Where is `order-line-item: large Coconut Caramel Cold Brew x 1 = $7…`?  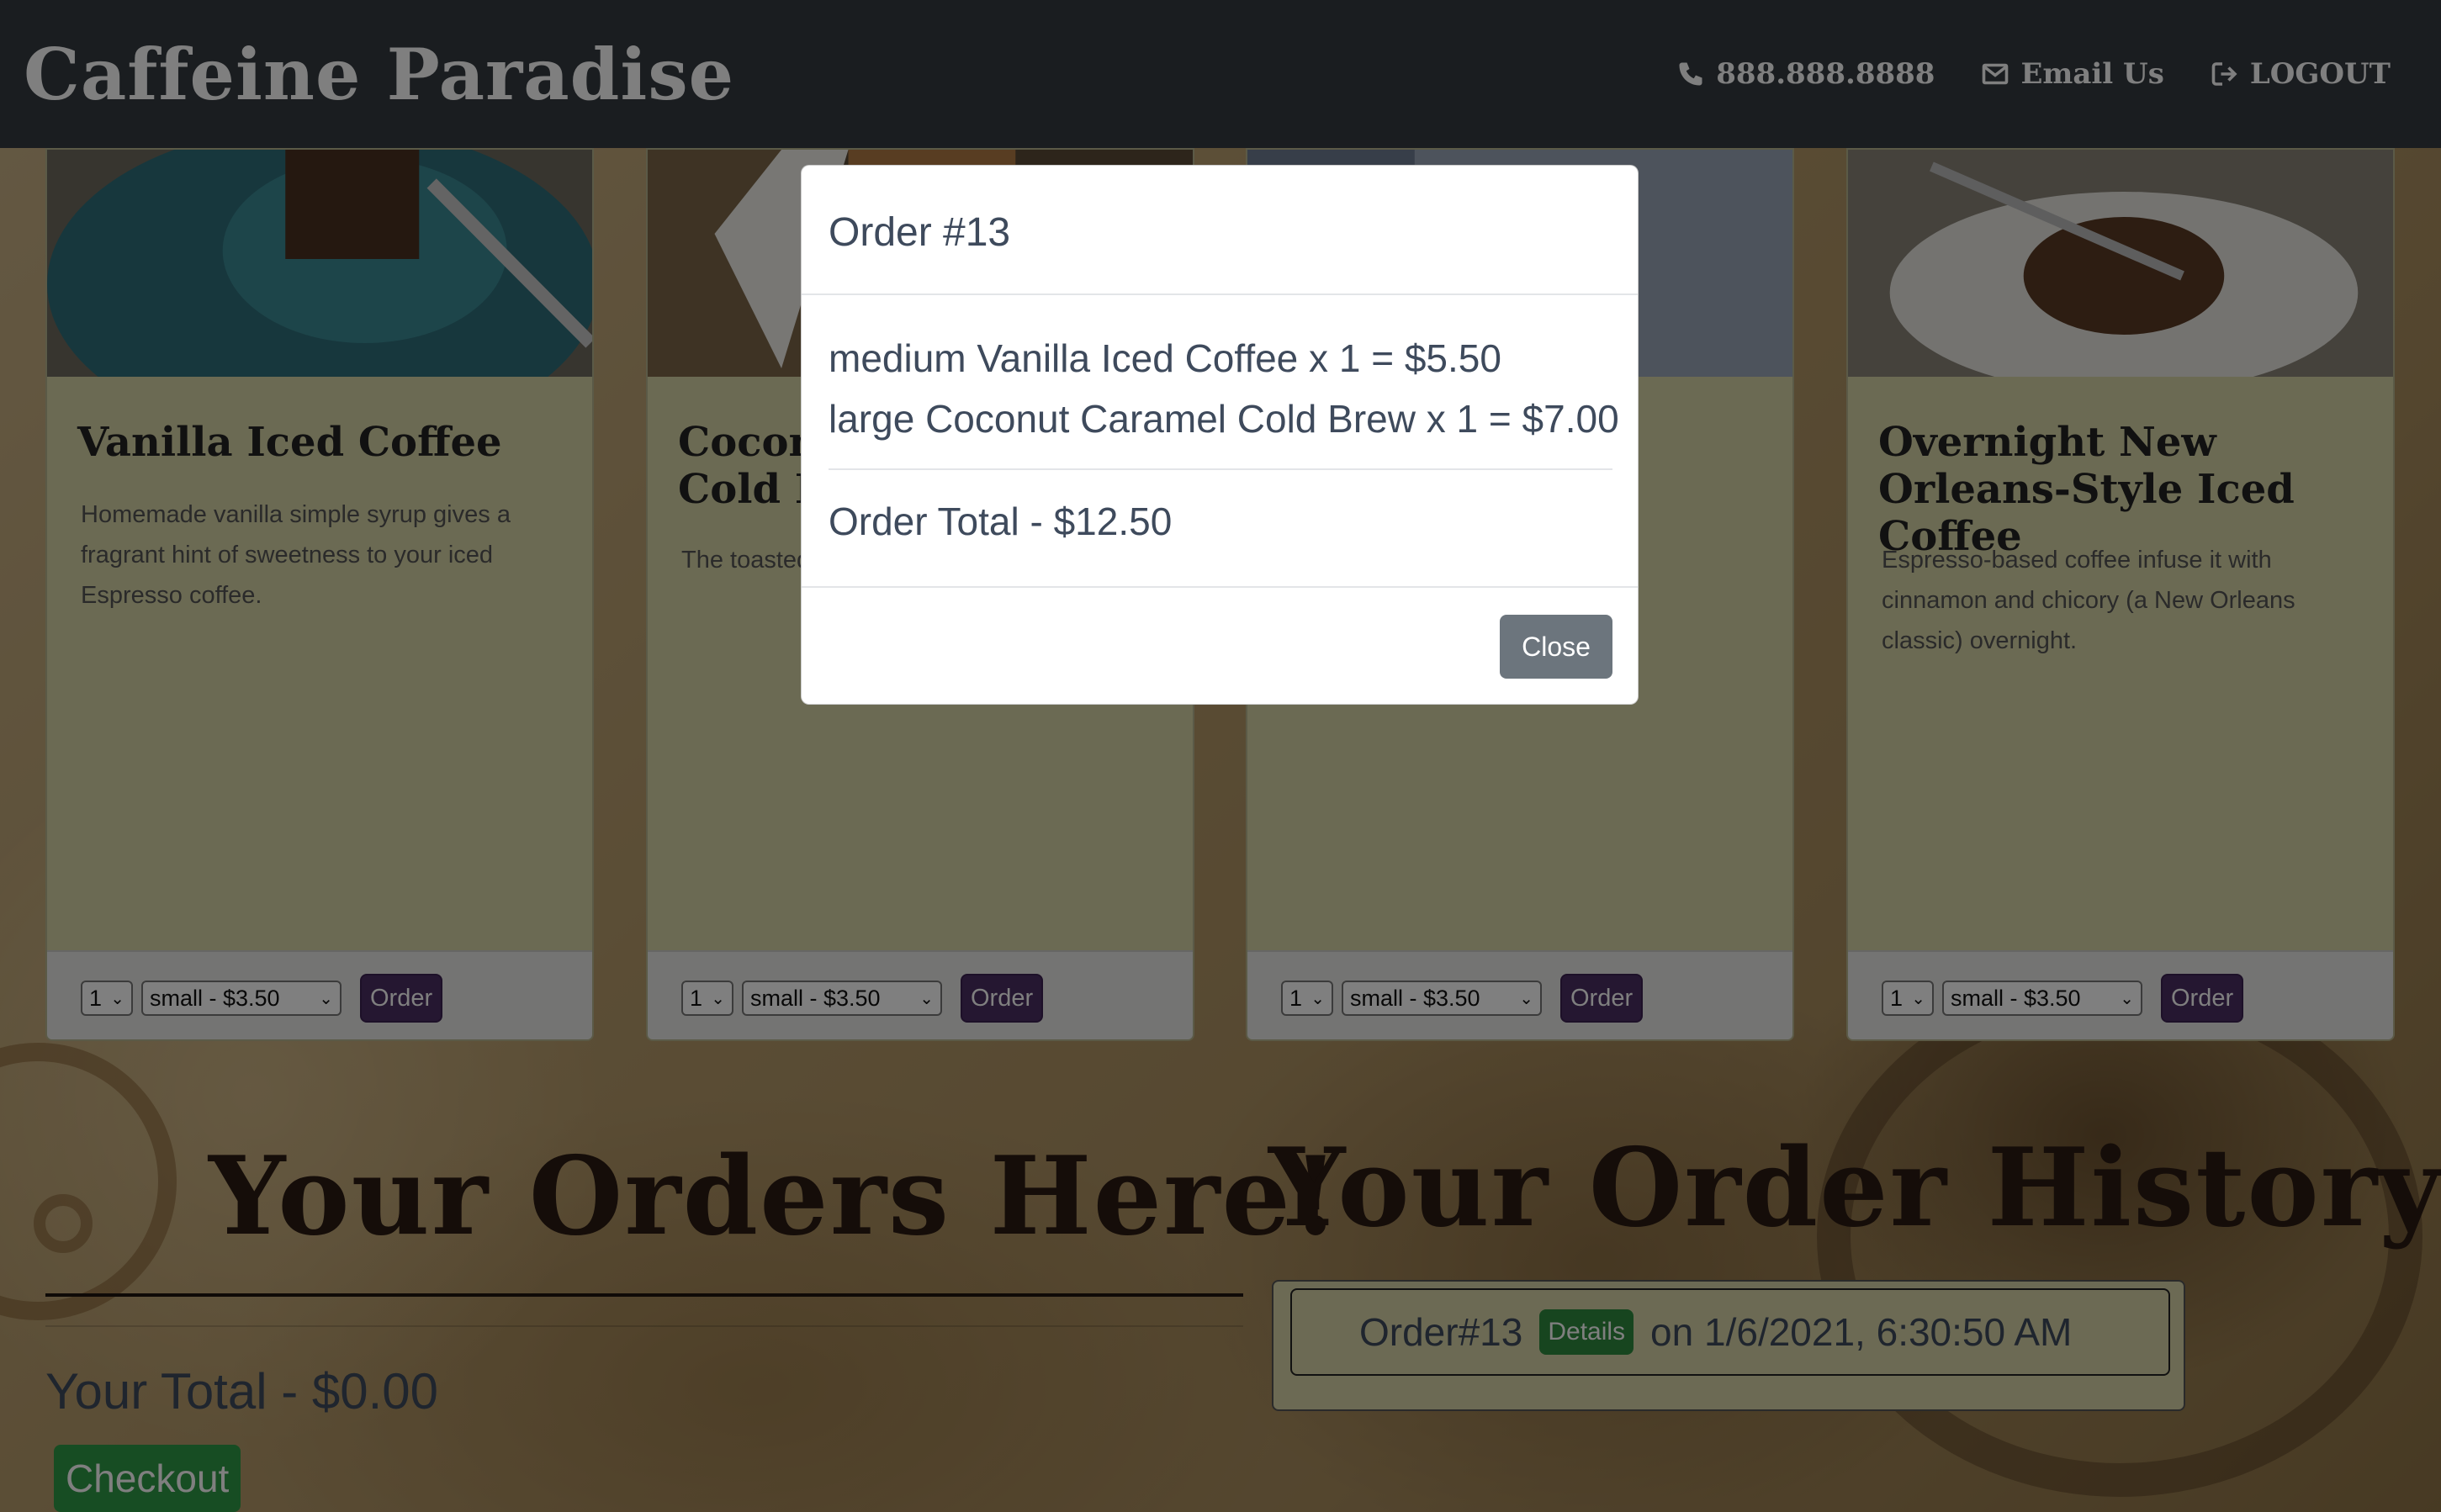 order-line-item: large Coconut Caramel Cold Brew x 1 = $7… is located at coordinates (1224, 419).